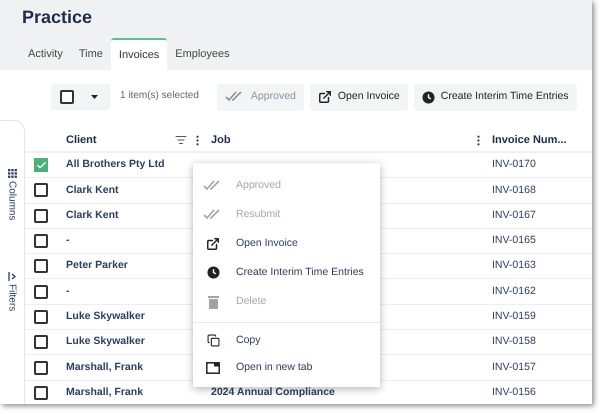  Describe the element at coordinates (514, 240) in the screenshot. I see `invoice-number-cell-text: INV-0165` at that location.